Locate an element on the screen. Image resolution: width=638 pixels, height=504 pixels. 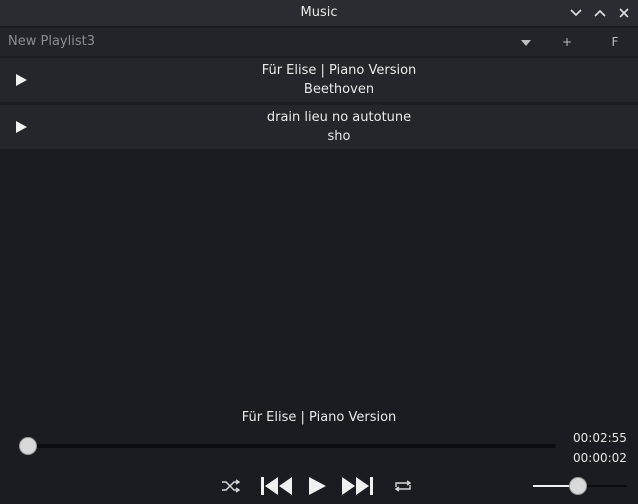
playlist-name: New Playlist3 is located at coordinates (51, 42).